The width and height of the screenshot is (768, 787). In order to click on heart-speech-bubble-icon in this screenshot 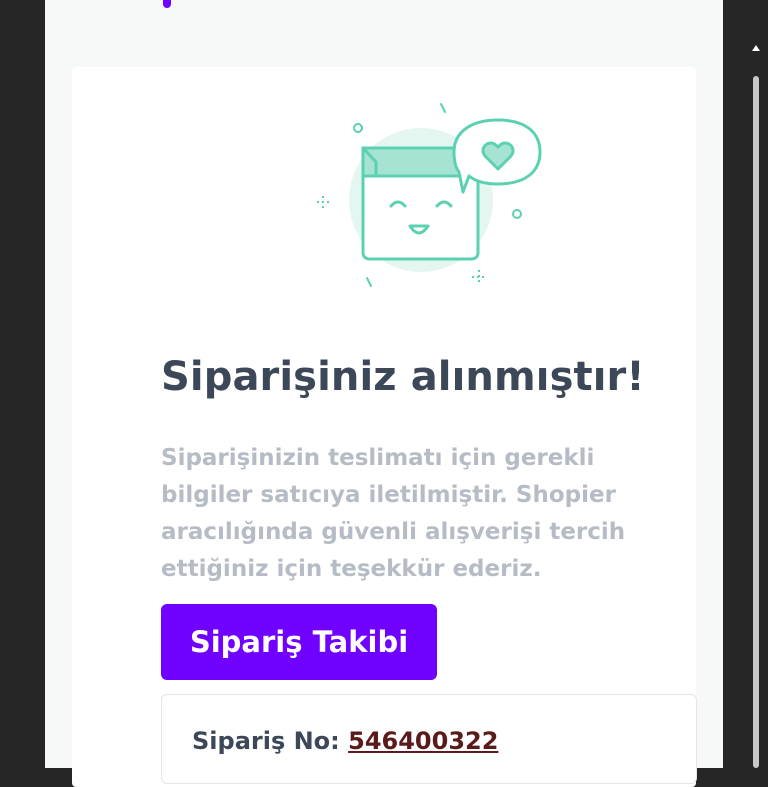, I will do `click(497, 156)`.